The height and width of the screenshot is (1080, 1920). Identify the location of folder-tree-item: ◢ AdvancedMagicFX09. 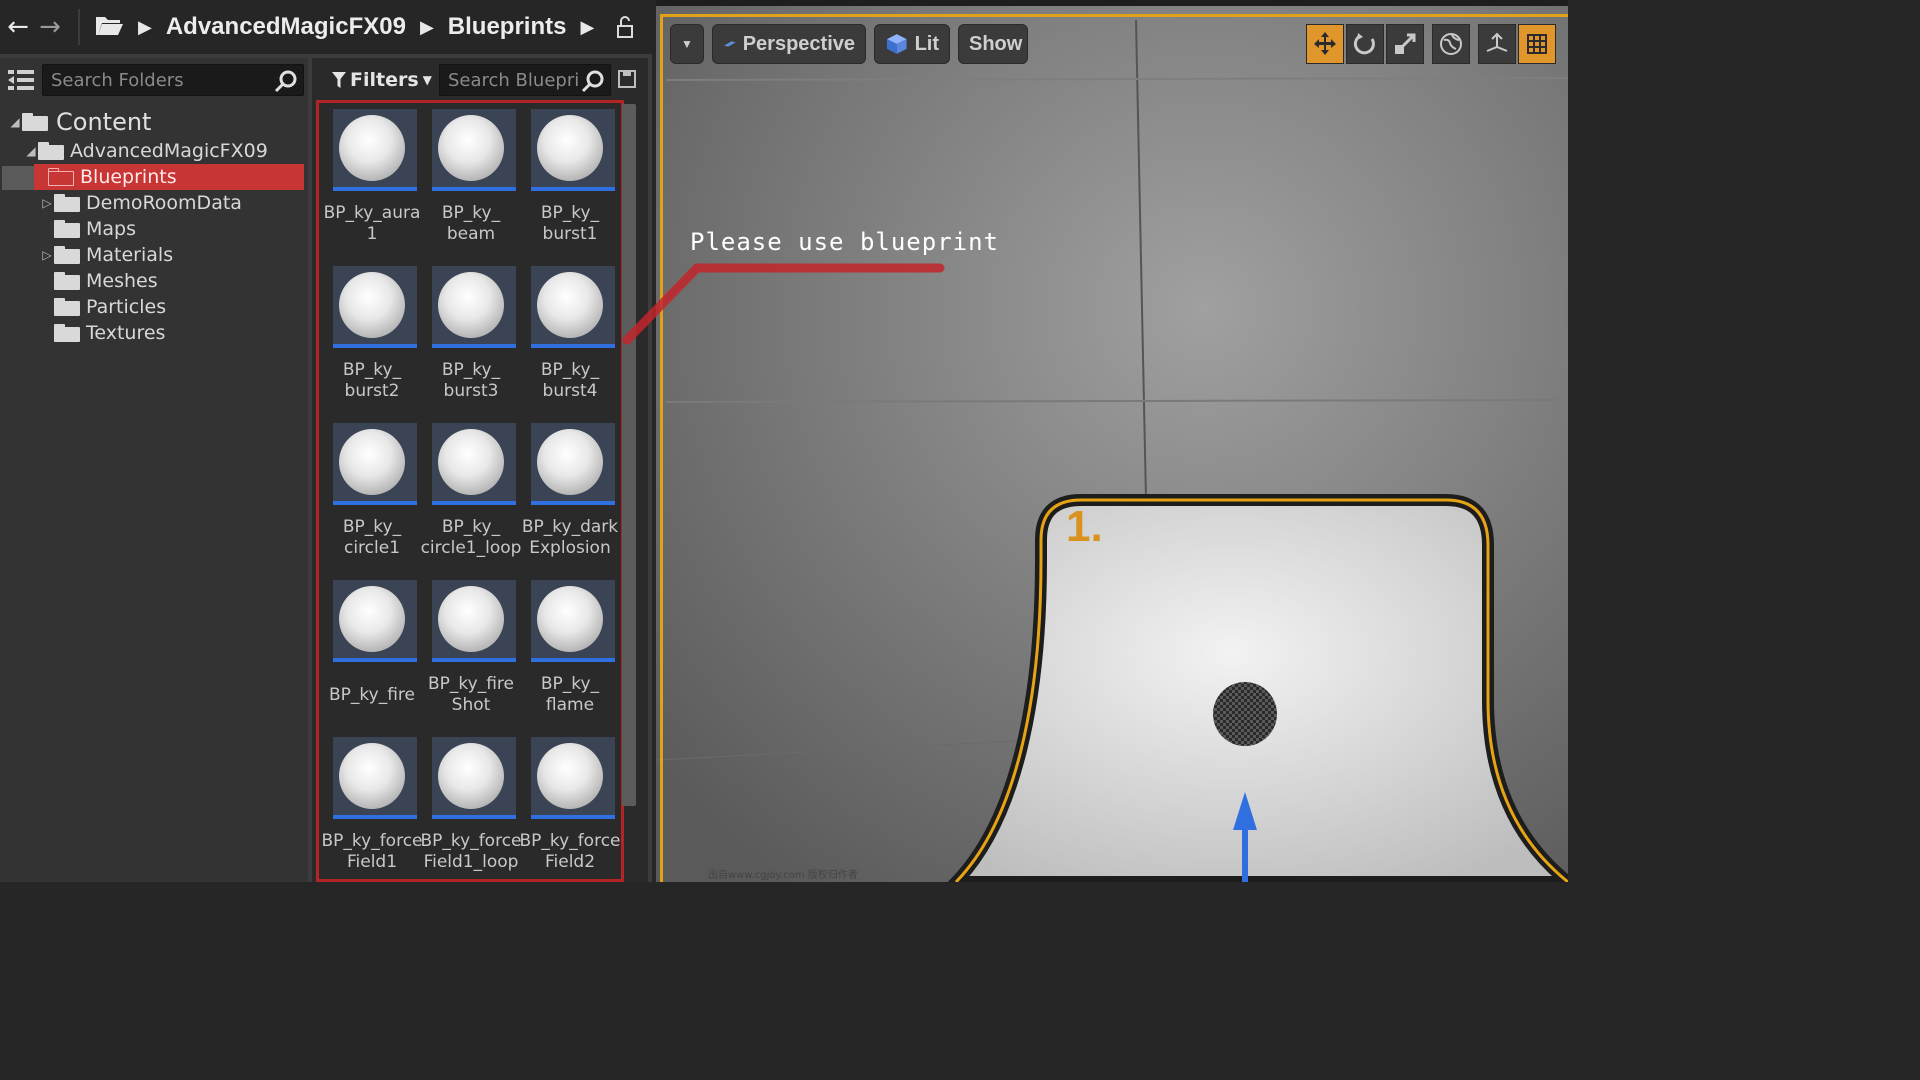
(154, 151).